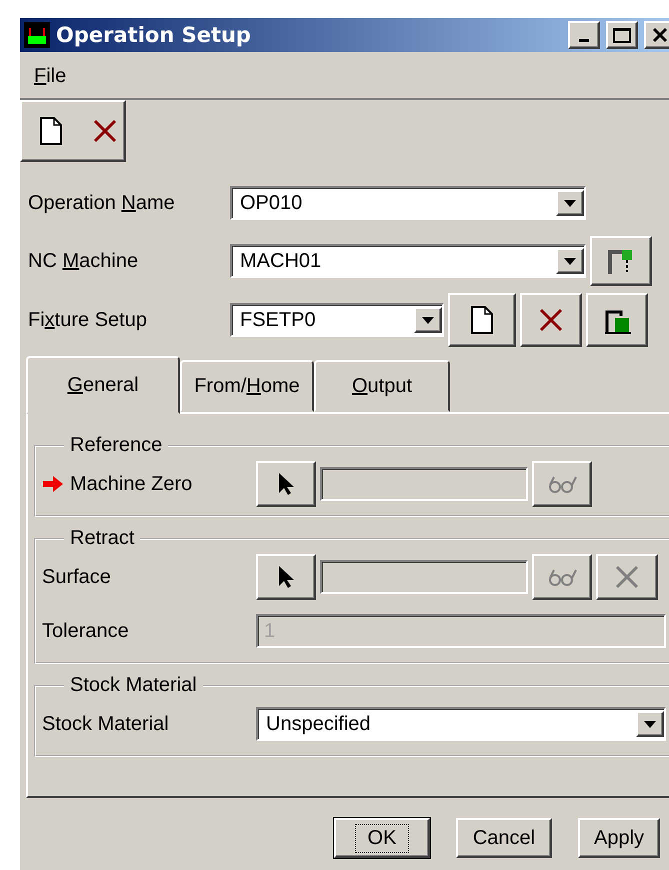  I want to click on field-label: Surface, so click(76, 577).